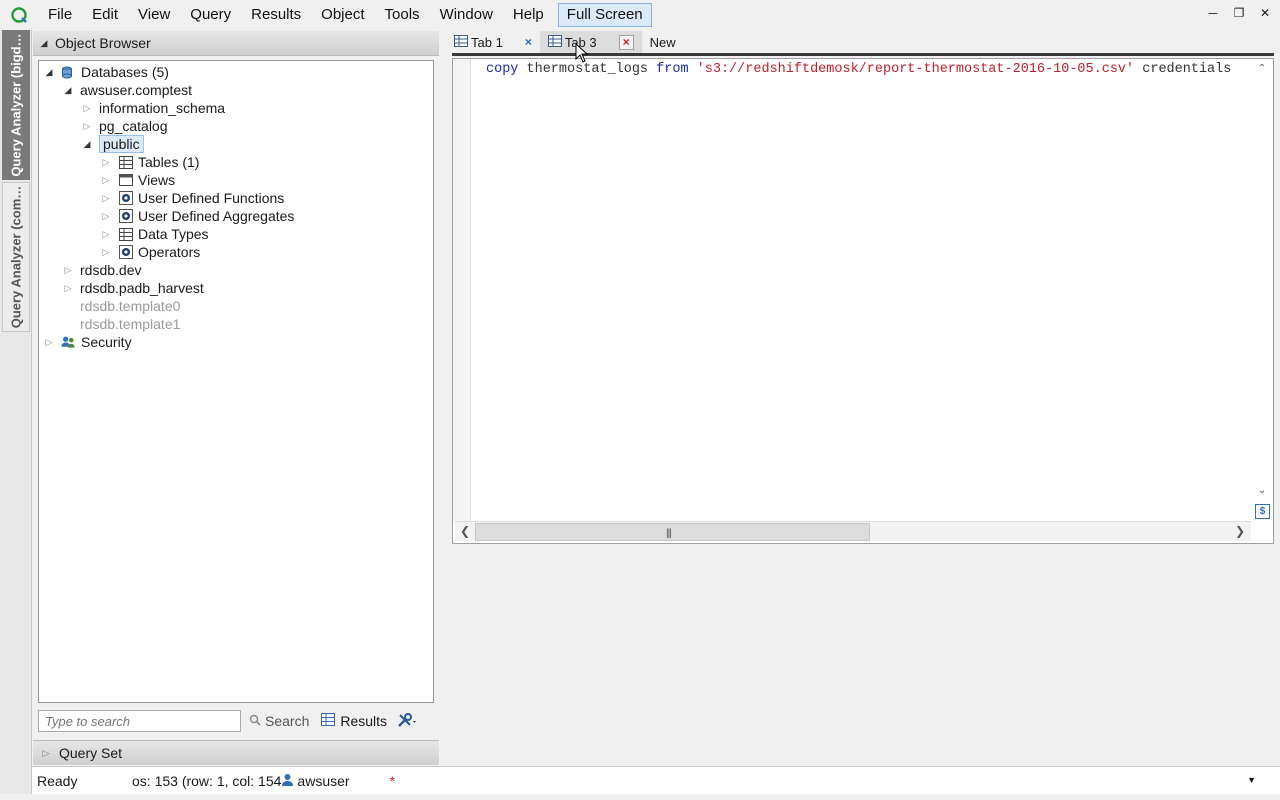 This screenshot has height=800, width=1280. I want to click on sql-identifier: credentials, so click(1183, 69).